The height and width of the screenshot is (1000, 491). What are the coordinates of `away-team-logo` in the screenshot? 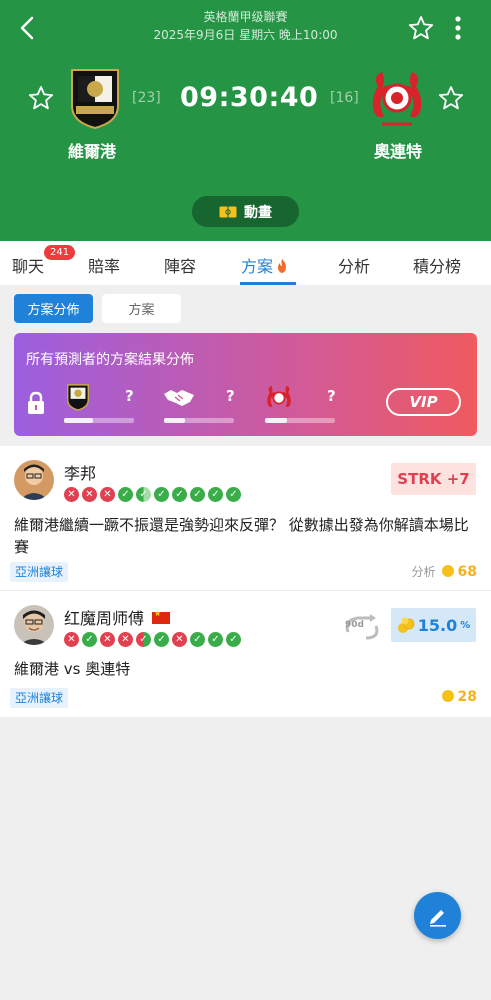 It's located at (397, 98).